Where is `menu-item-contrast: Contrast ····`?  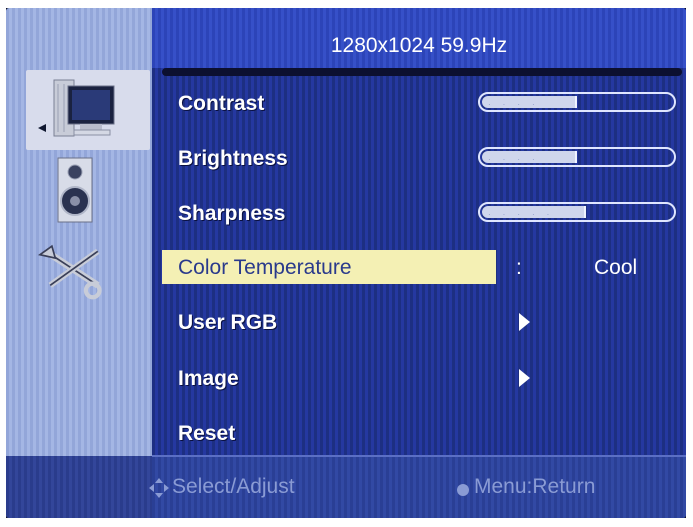
menu-item-contrast: Contrast ···· is located at coordinates (422, 104).